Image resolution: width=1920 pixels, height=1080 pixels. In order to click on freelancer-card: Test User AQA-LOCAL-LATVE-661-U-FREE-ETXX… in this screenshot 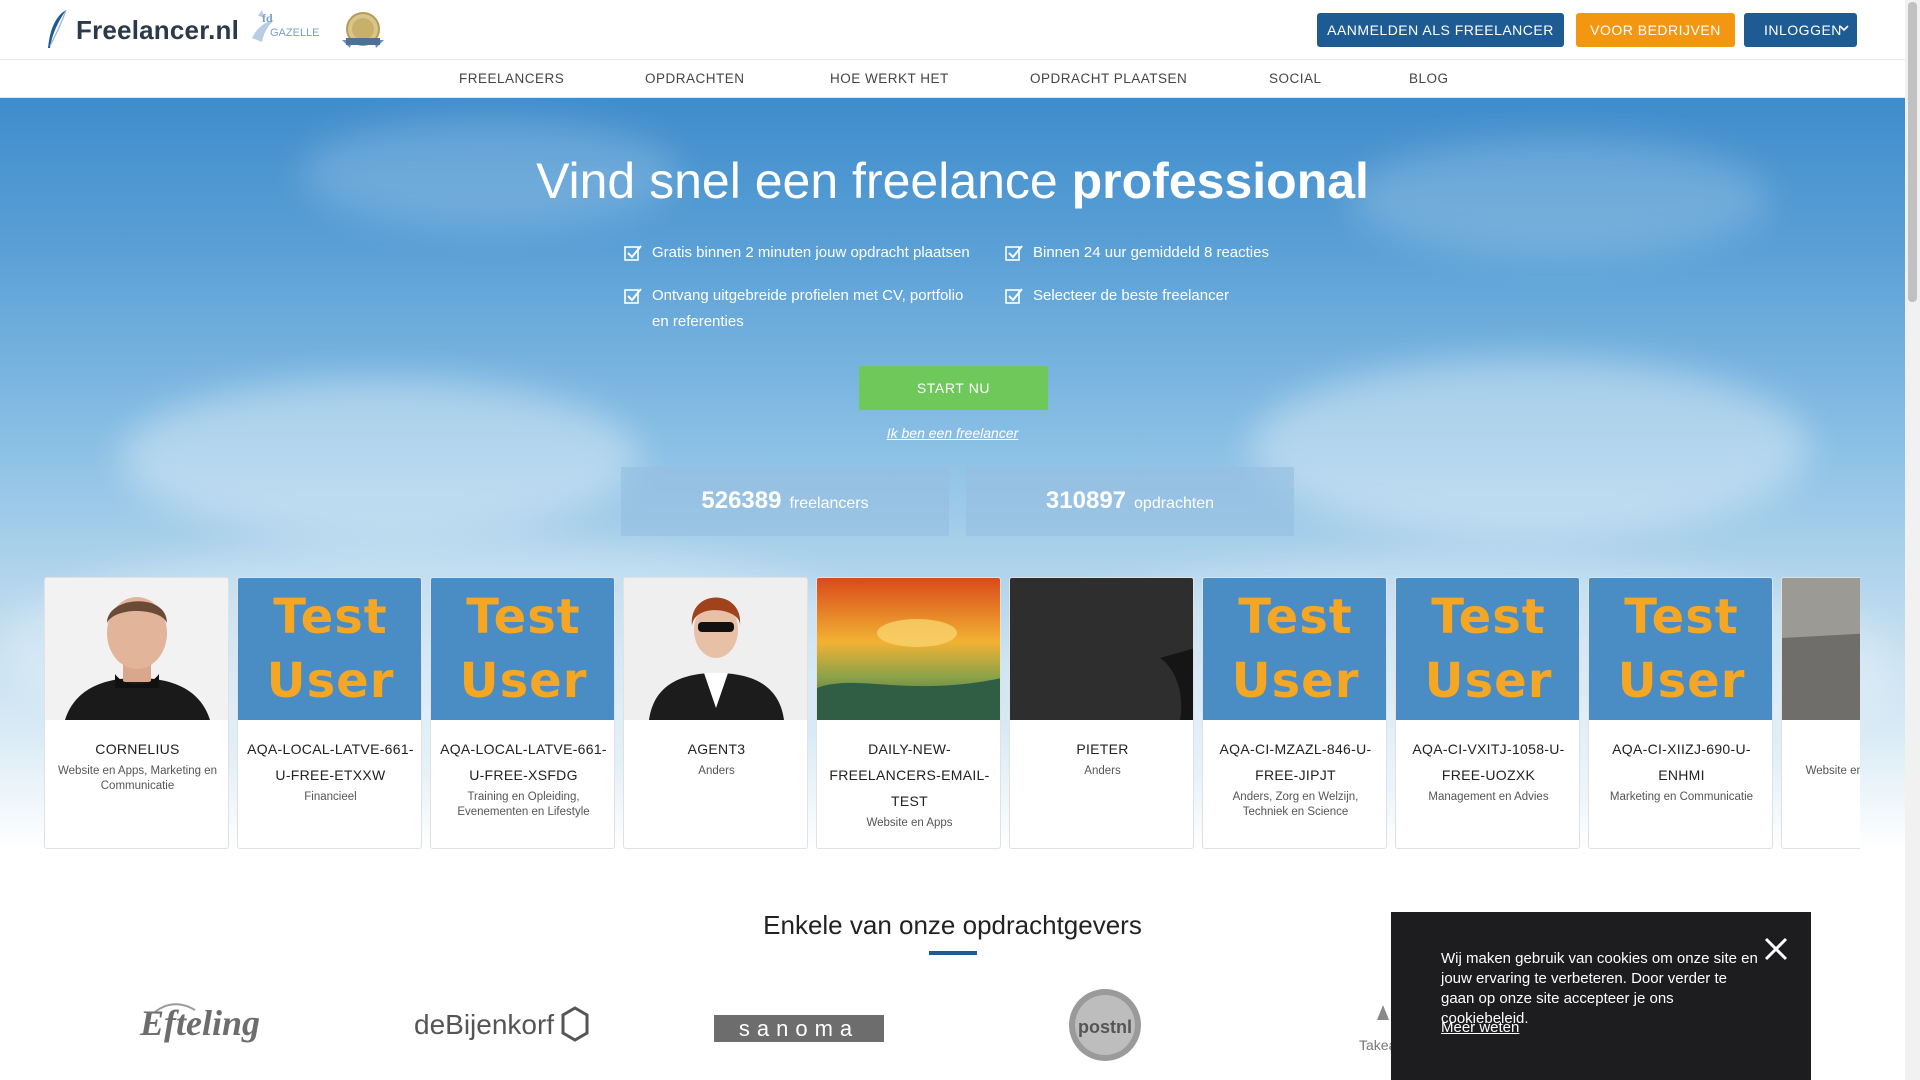, I will do `click(329, 713)`.